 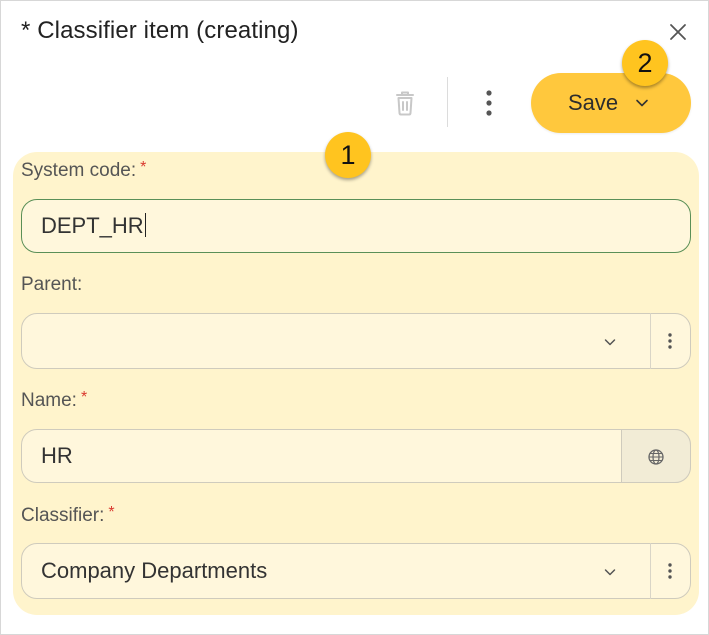 I want to click on text-caret, so click(x=145, y=225).